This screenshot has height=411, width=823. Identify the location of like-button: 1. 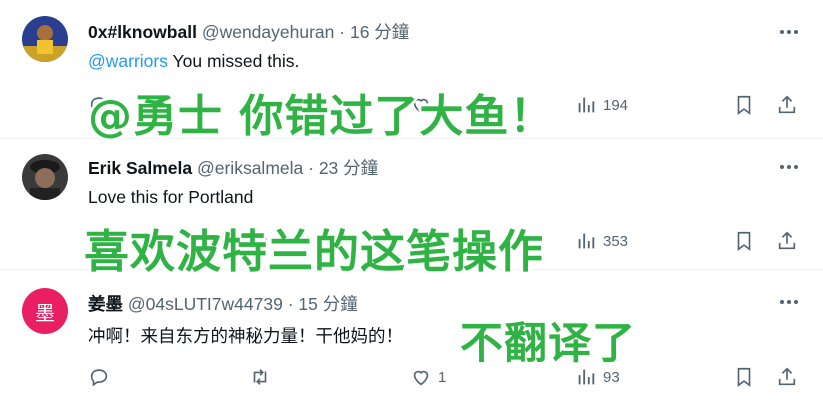
(428, 377).